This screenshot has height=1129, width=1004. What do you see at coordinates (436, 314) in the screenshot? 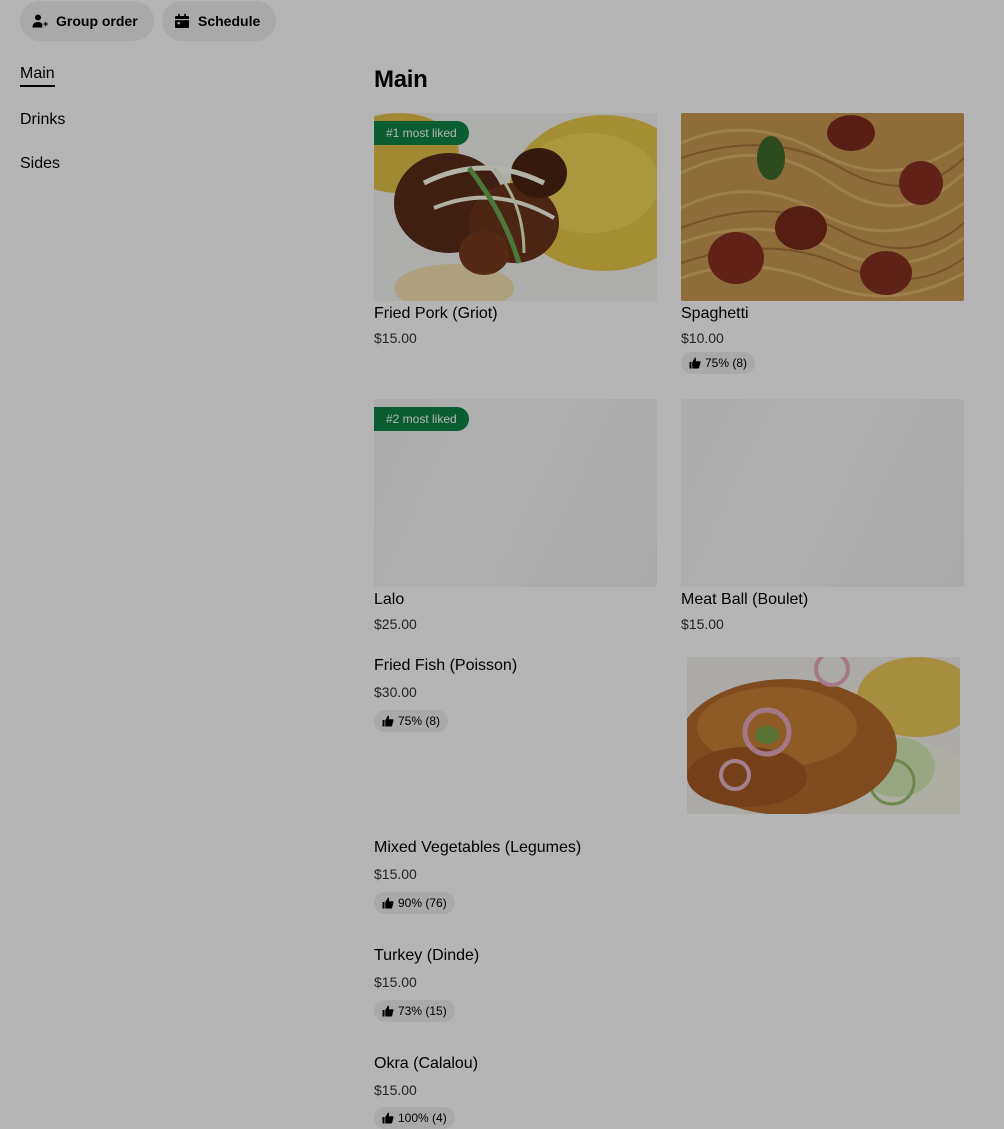
I see `menu-item-name: Fried Pork (Griot)` at bounding box center [436, 314].